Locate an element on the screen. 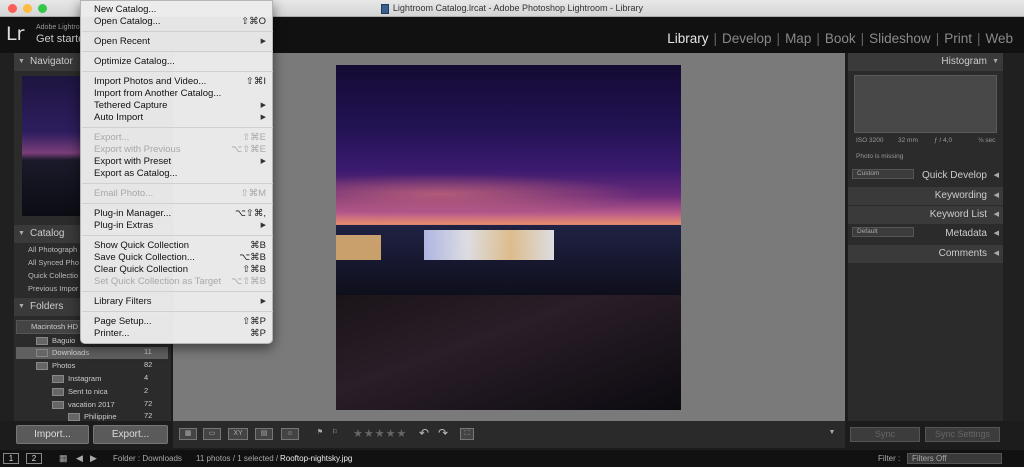  module-web: Web is located at coordinates (999, 38).